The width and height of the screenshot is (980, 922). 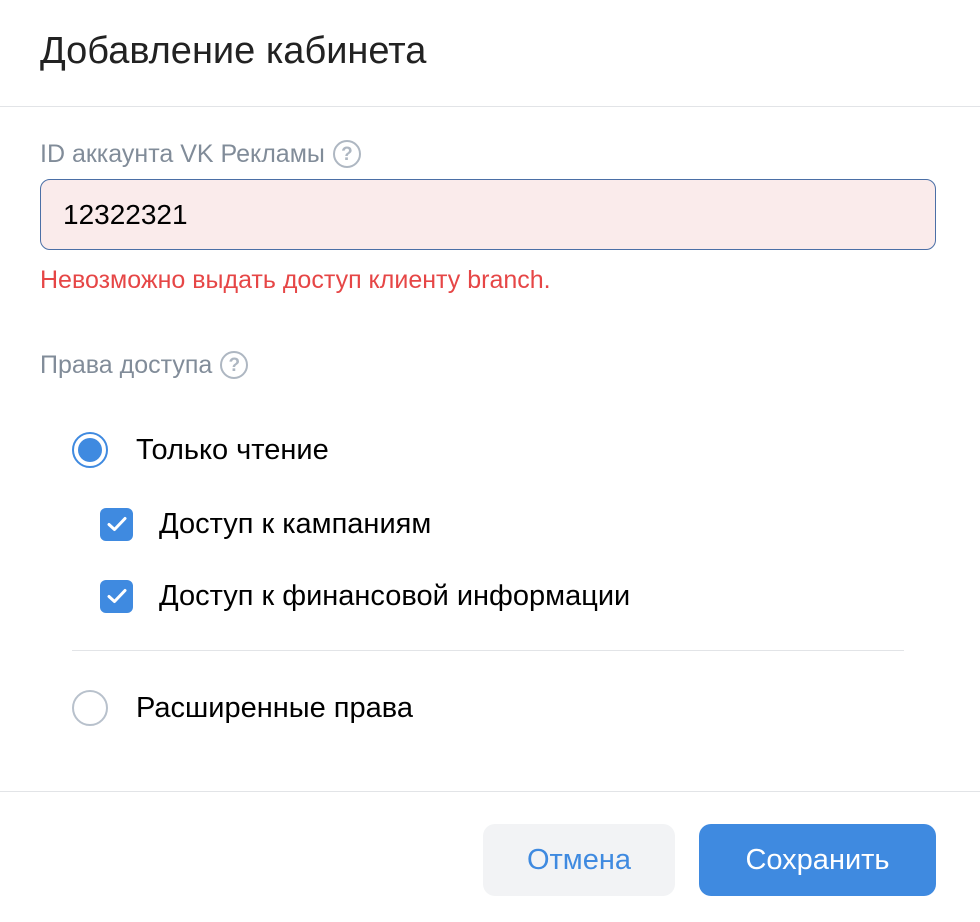 What do you see at coordinates (579, 860) in the screenshot?
I see `cancel-button: Отмена` at bounding box center [579, 860].